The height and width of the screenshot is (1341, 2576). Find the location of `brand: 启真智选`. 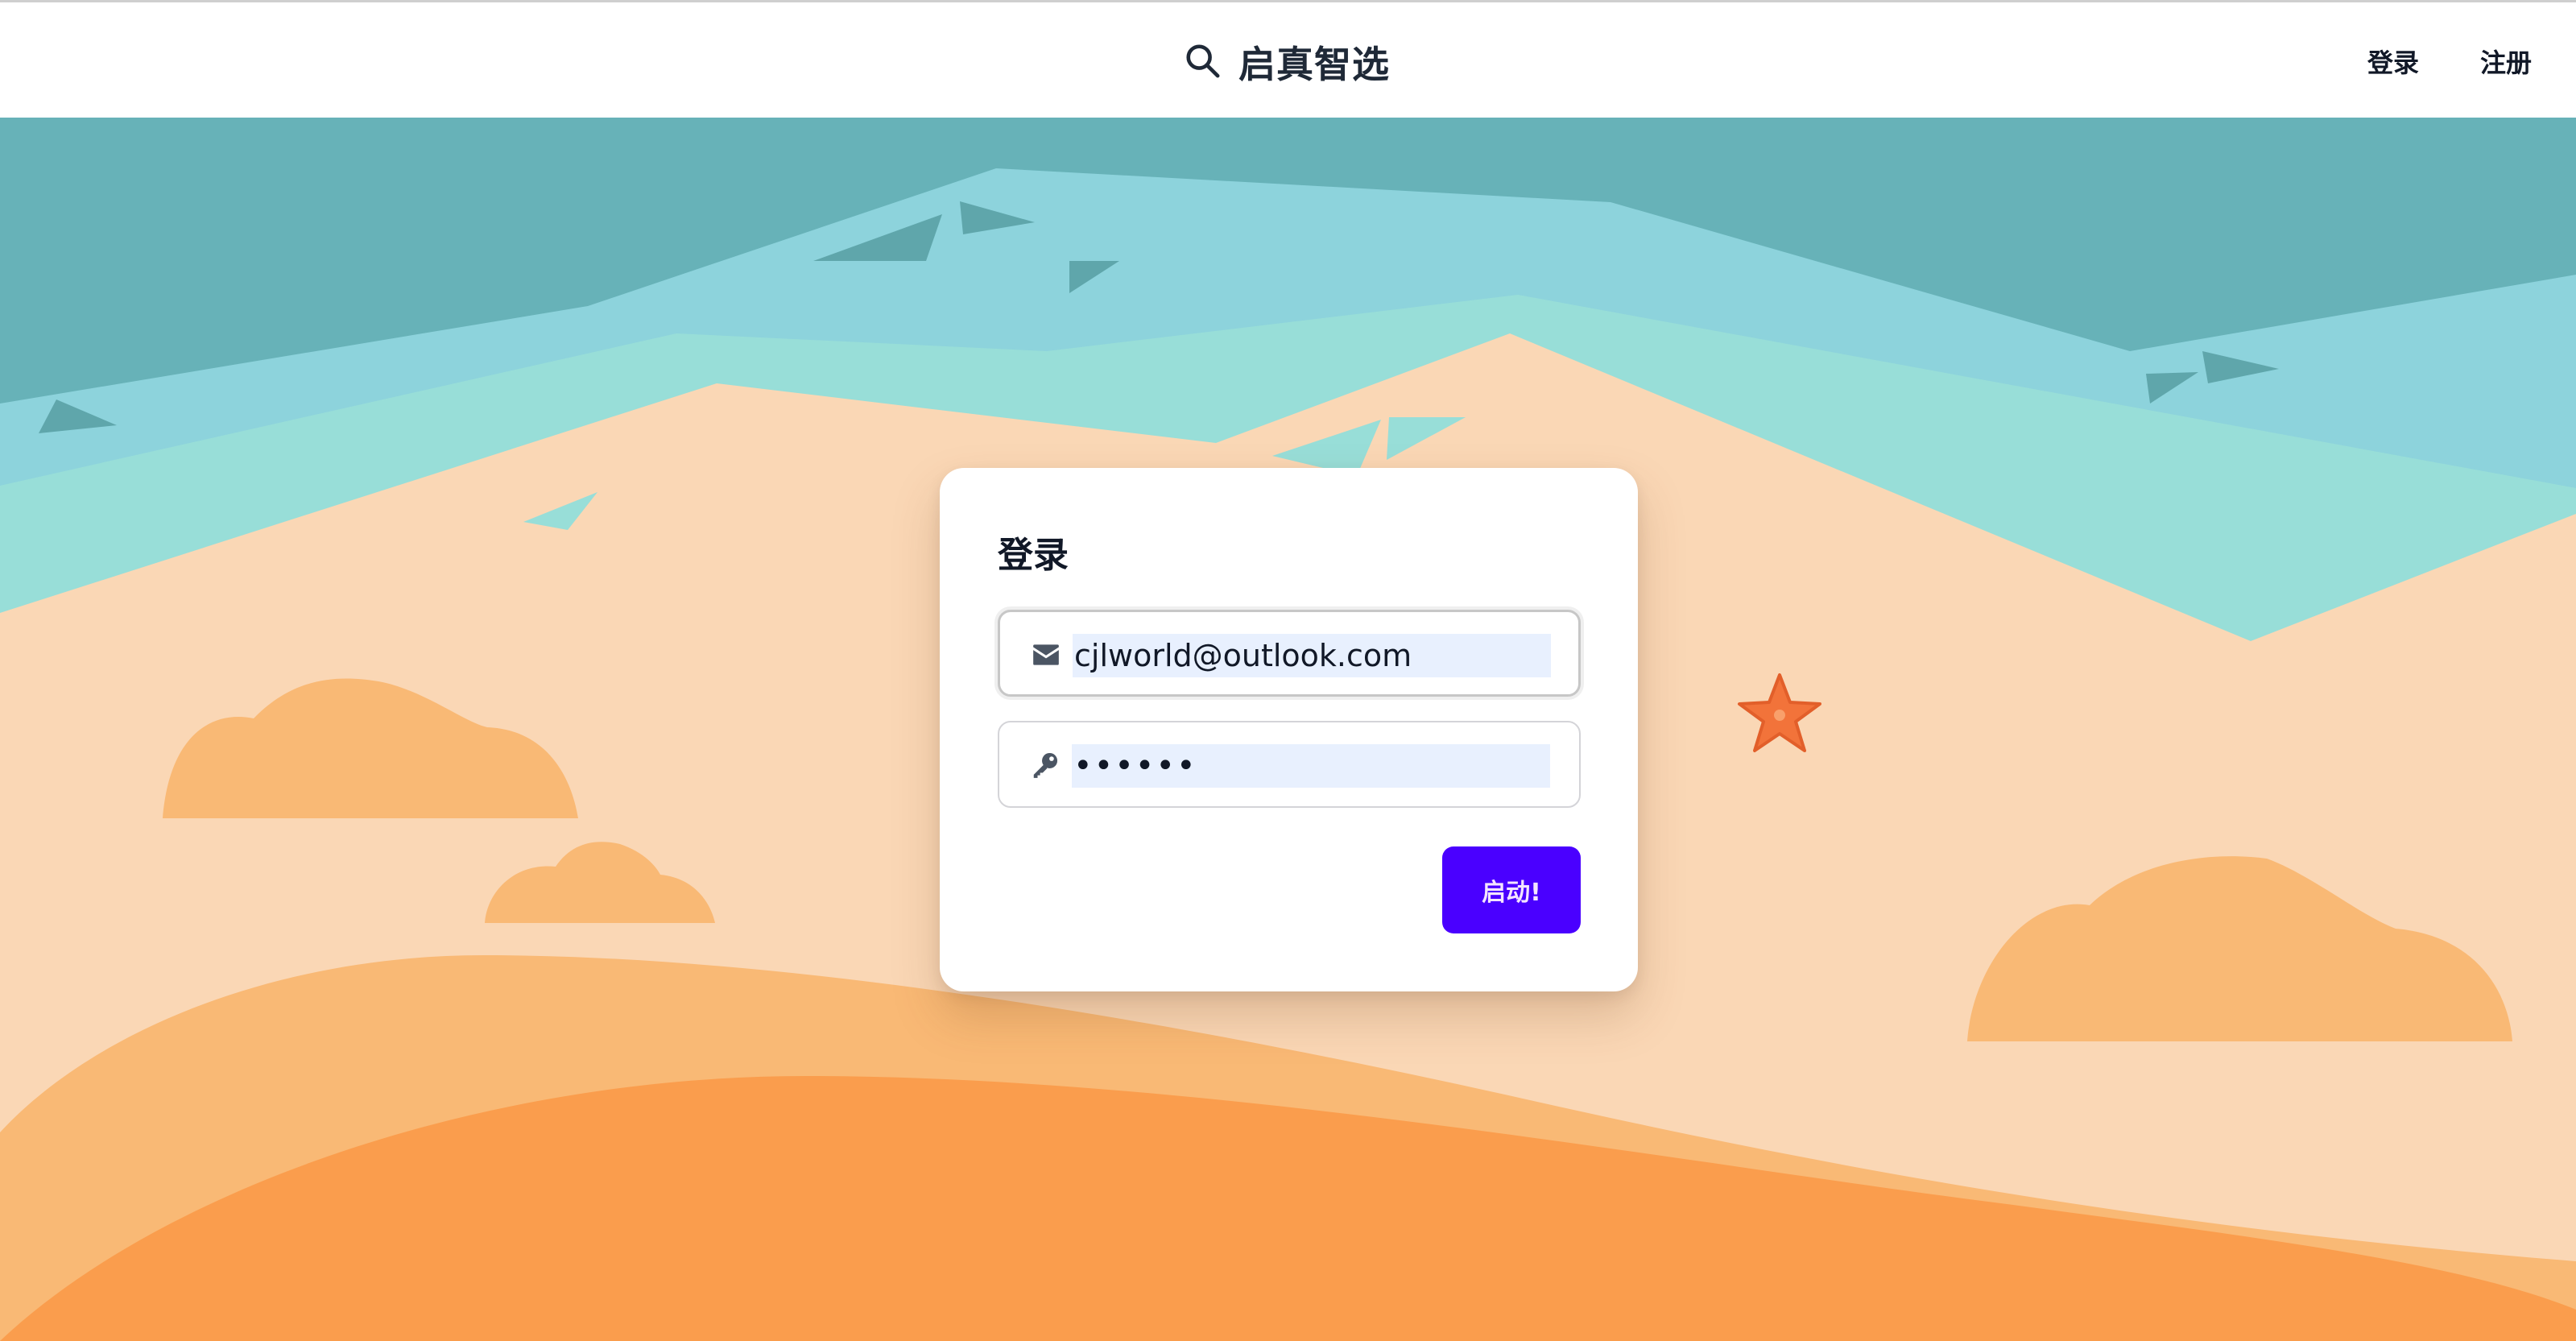

brand: 启真智选 is located at coordinates (1287, 62).